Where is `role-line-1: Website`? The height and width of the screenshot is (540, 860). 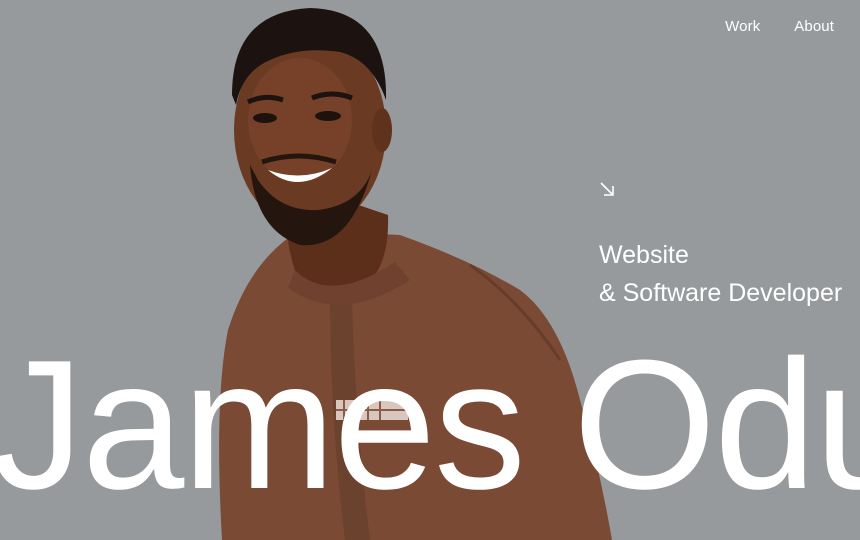
role-line-1: Website is located at coordinates (644, 255).